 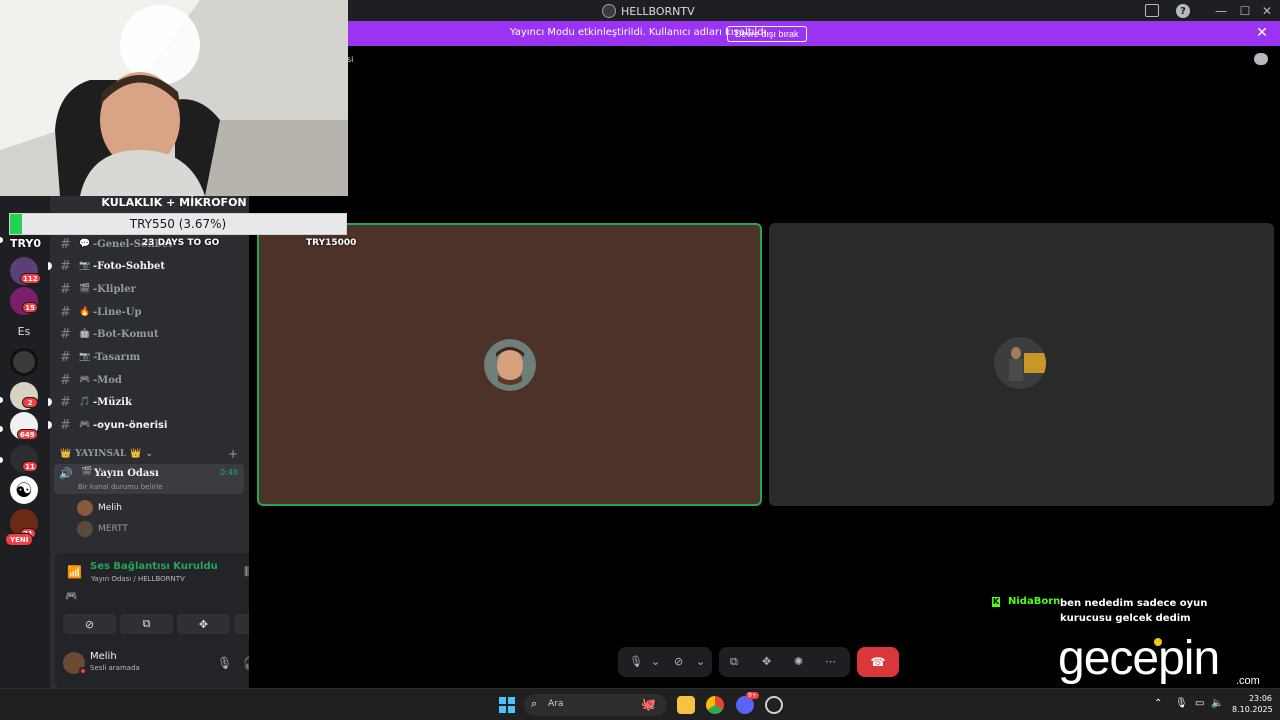 I want to click on voice-user-name: MERTT, so click(x=113, y=529).